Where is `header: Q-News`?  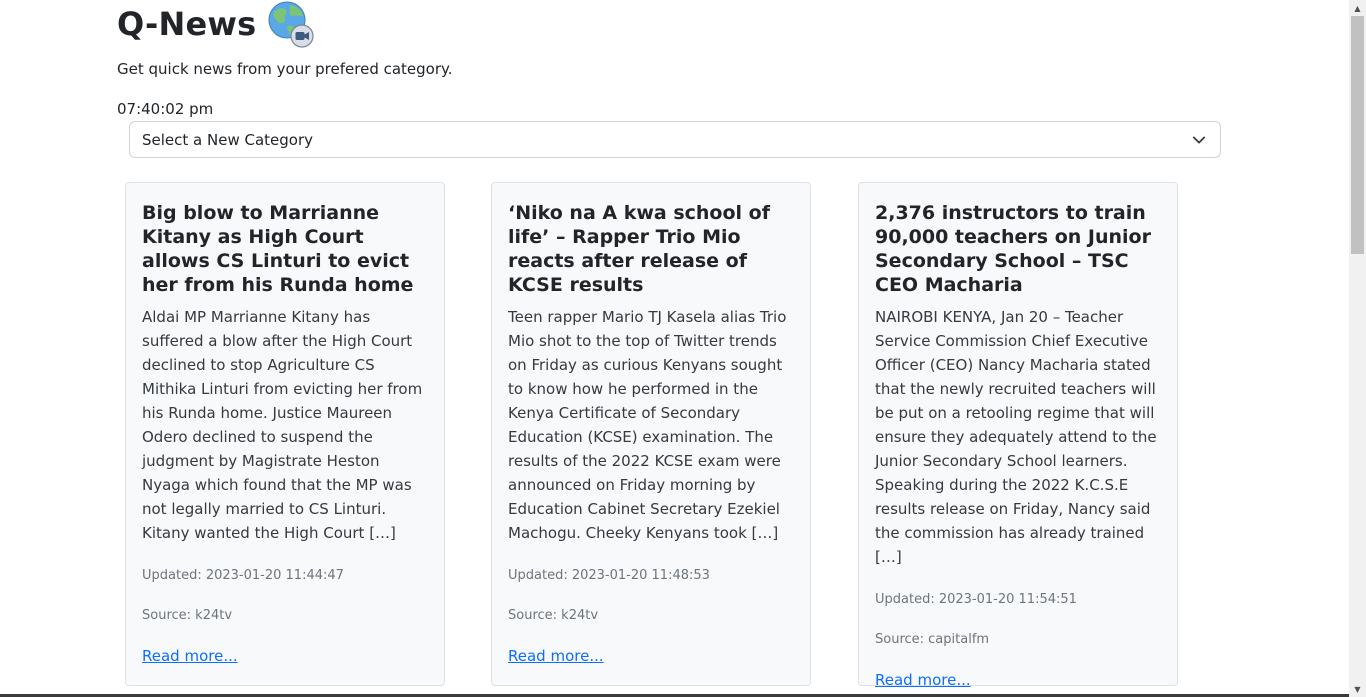 header: Q-News is located at coordinates (215, 24).